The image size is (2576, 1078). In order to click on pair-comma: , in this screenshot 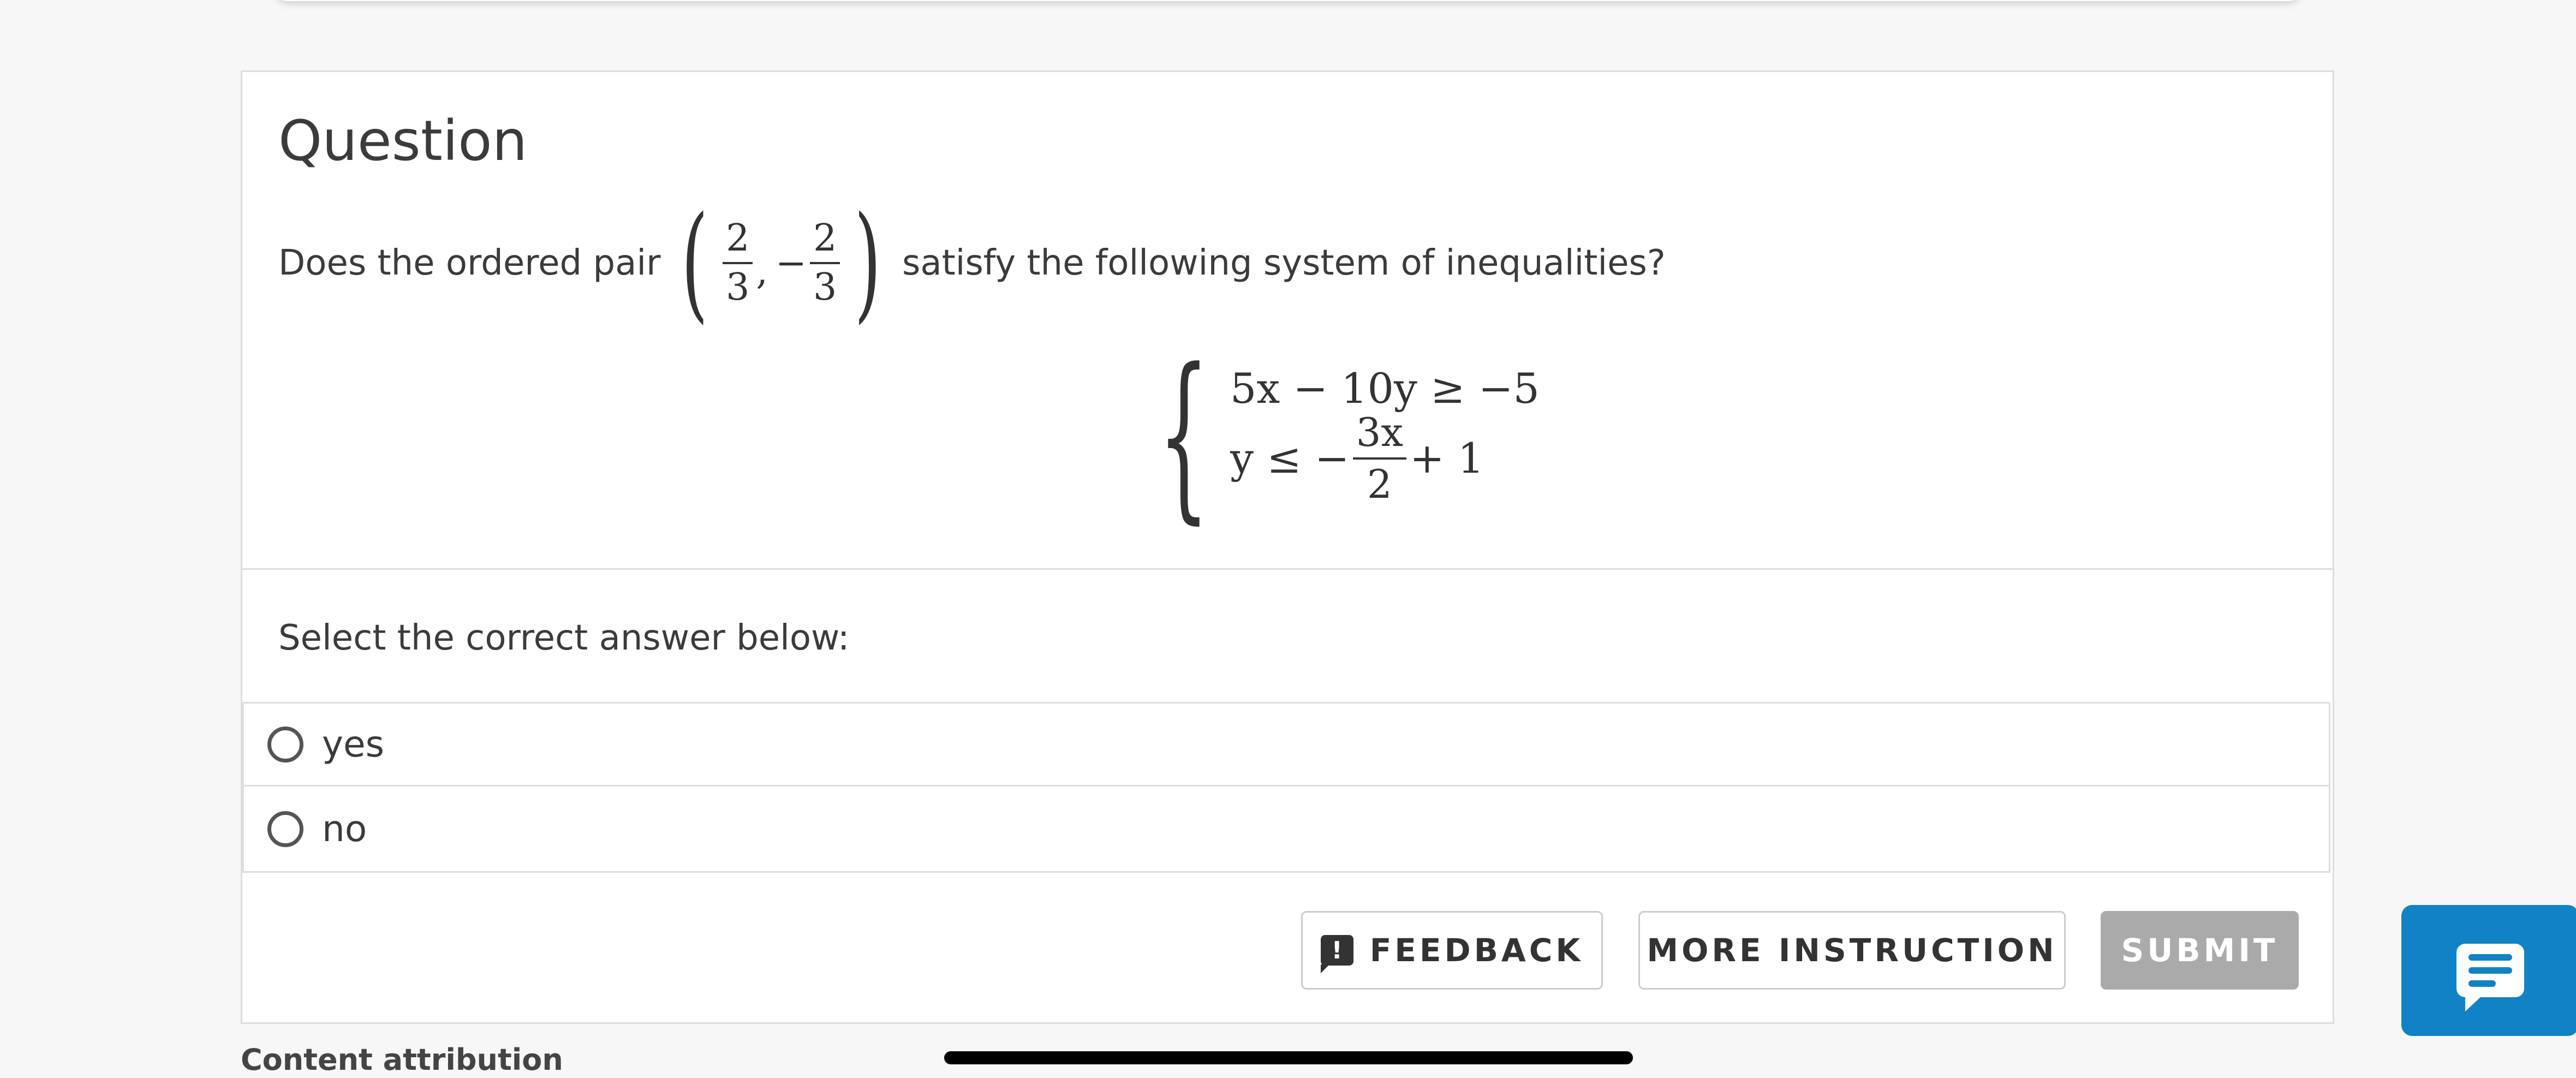, I will do `click(762, 271)`.